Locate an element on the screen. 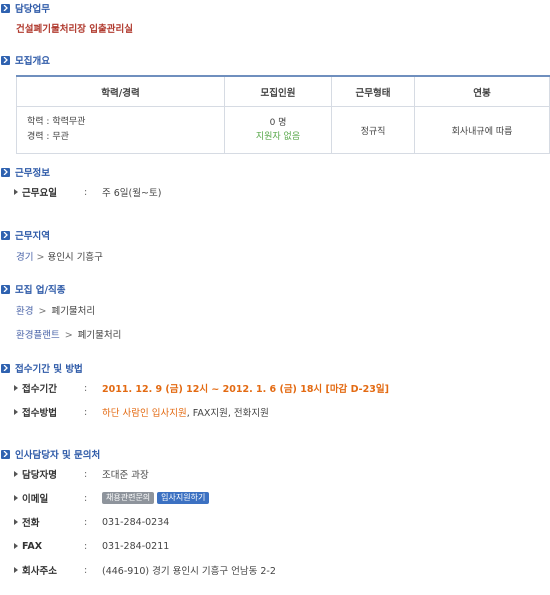 The width and height of the screenshot is (550, 595). apply-method-label: 접수방법 is located at coordinates (39, 413).